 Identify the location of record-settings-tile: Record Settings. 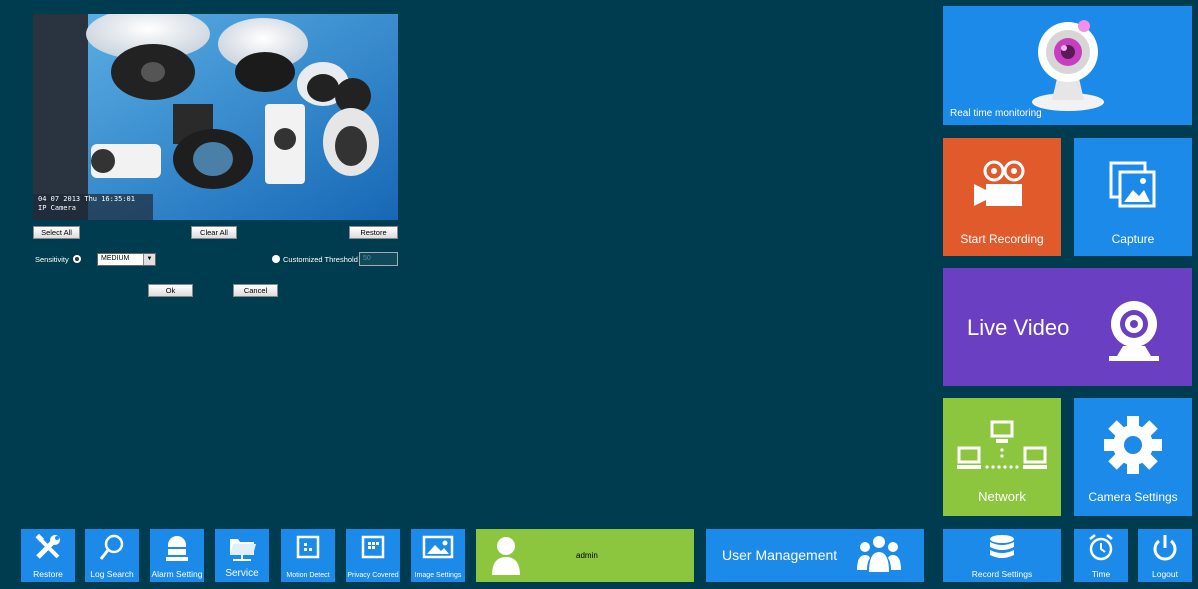
(1002, 555).